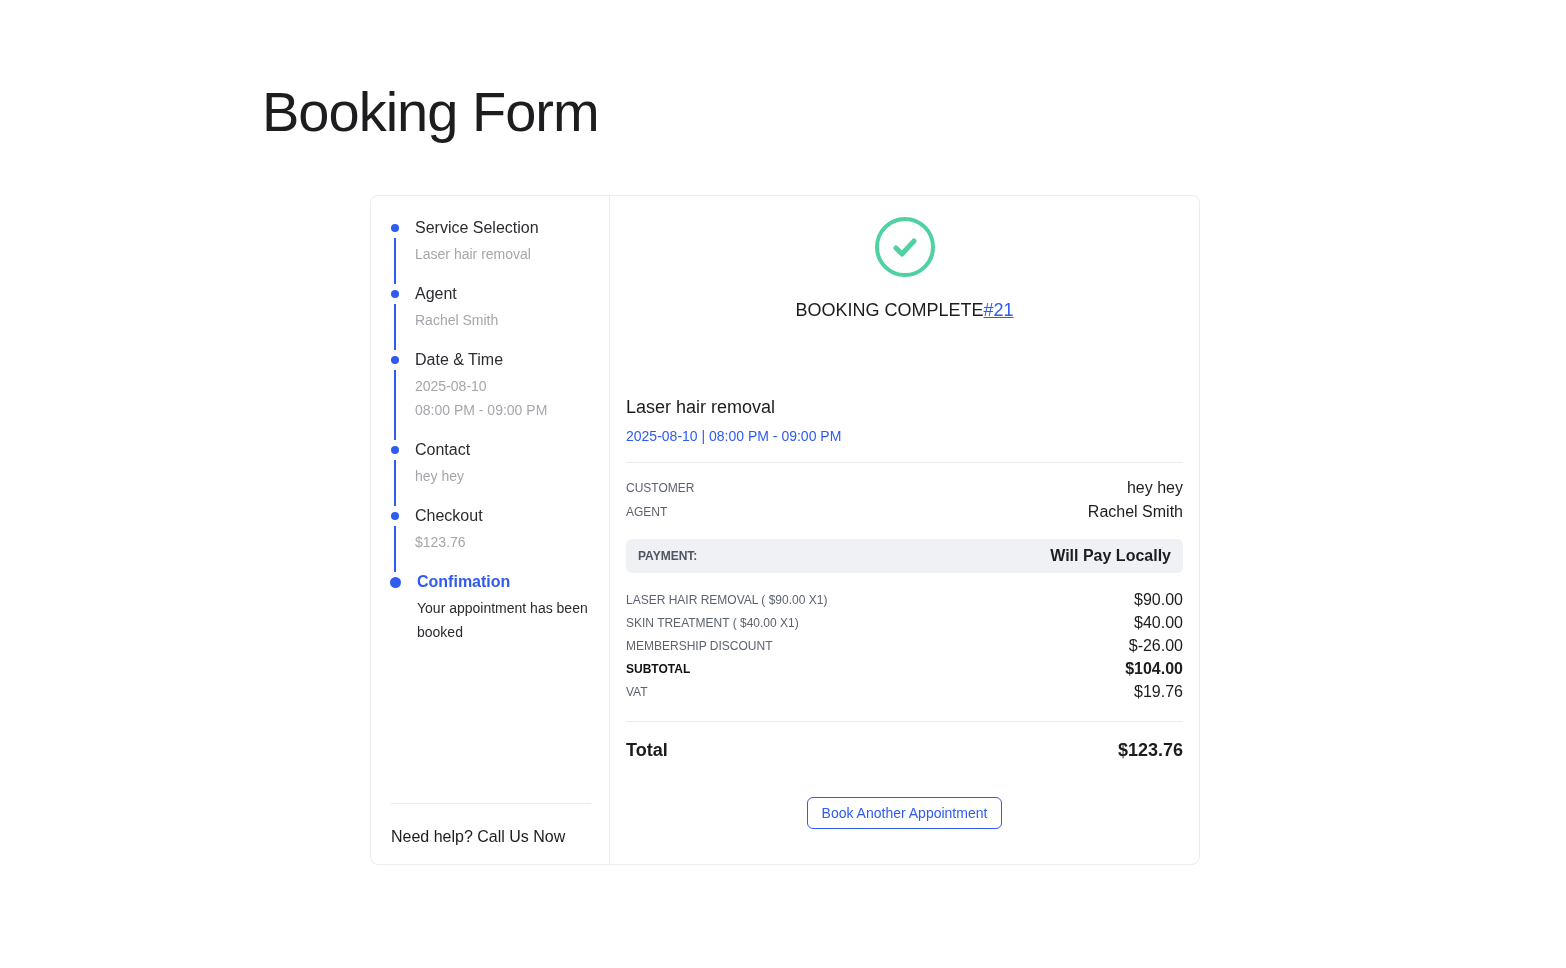 Image resolution: width=1566 pixels, height=968 pixels. Describe the element at coordinates (477, 228) in the screenshot. I see `step-title: Service Selection` at that location.